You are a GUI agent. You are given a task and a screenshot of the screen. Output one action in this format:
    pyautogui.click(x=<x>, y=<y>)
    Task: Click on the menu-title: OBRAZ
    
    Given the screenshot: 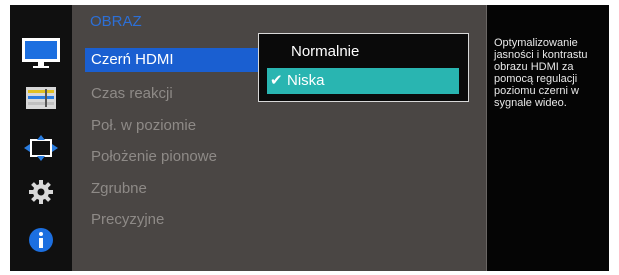 What is the action you would take?
    pyautogui.click(x=116, y=21)
    